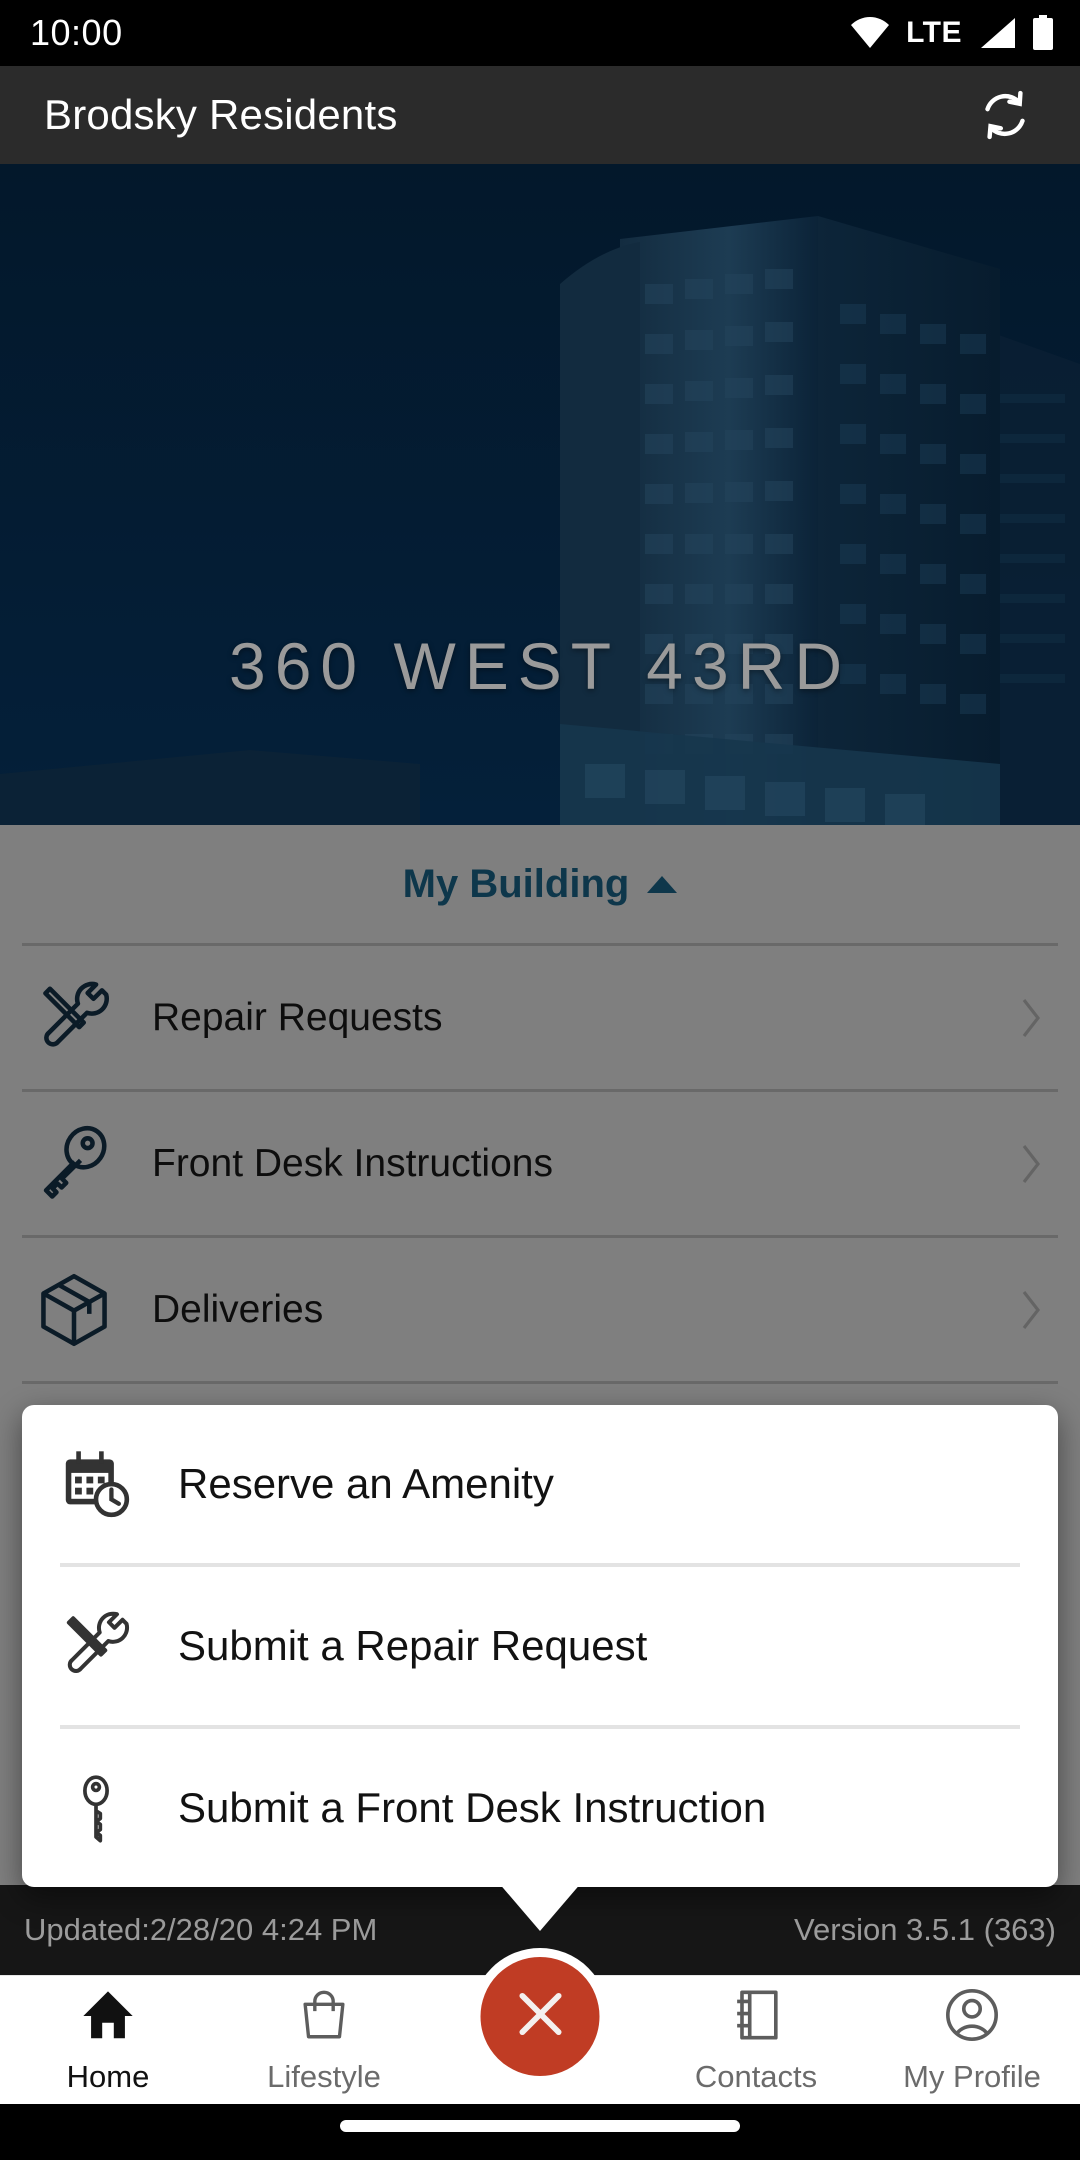 This screenshot has width=1080, height=2160. Describe the element at coordinates (972, 2017) in the screenshot. I see `user-circle-icon` at that location.